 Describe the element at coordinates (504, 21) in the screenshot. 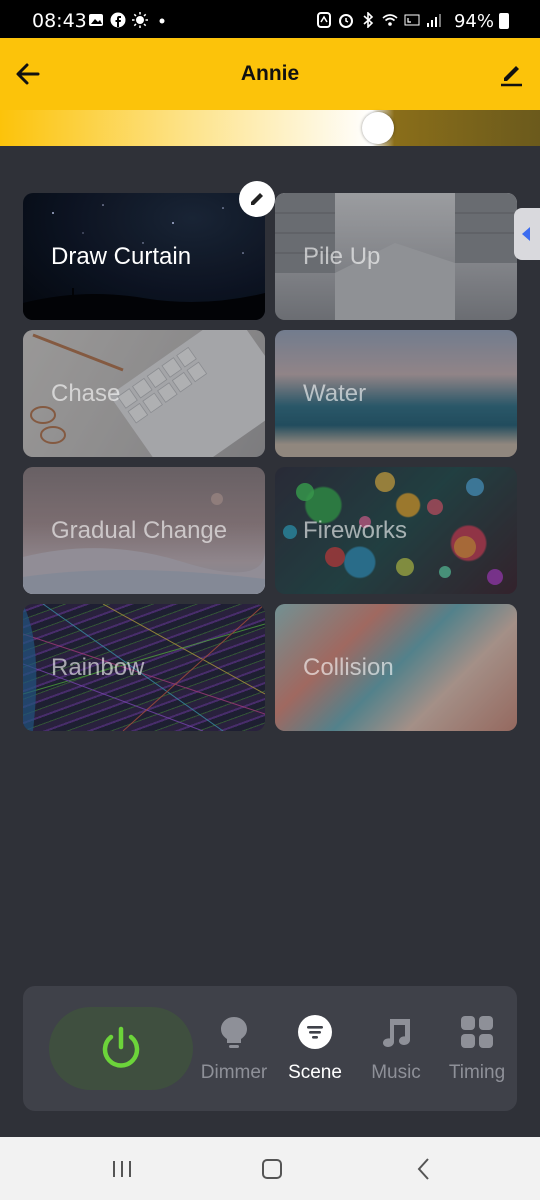

I see `battery-icon` at that location.